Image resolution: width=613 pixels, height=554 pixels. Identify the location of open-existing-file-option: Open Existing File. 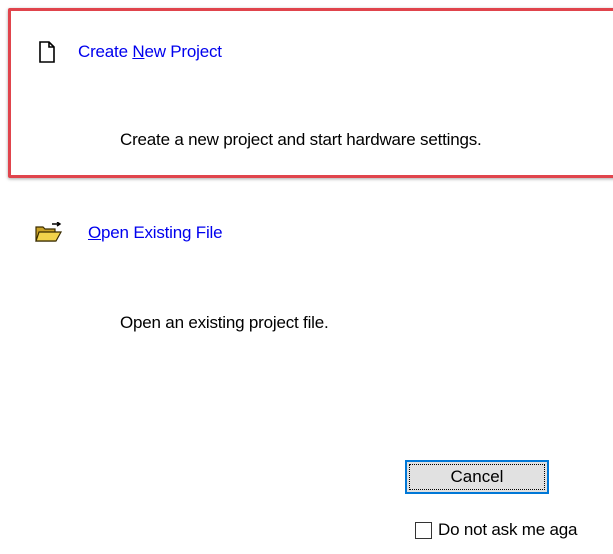
(128, 232).